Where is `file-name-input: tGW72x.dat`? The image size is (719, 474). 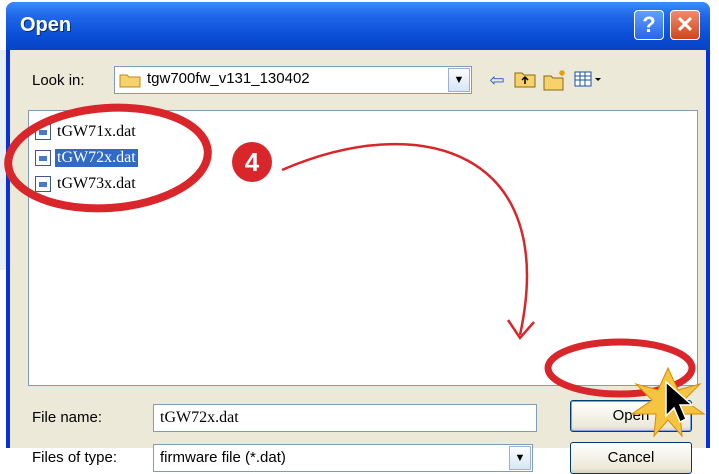 file-name-input: tGW72x.dat is located at coordinates (345, 418).